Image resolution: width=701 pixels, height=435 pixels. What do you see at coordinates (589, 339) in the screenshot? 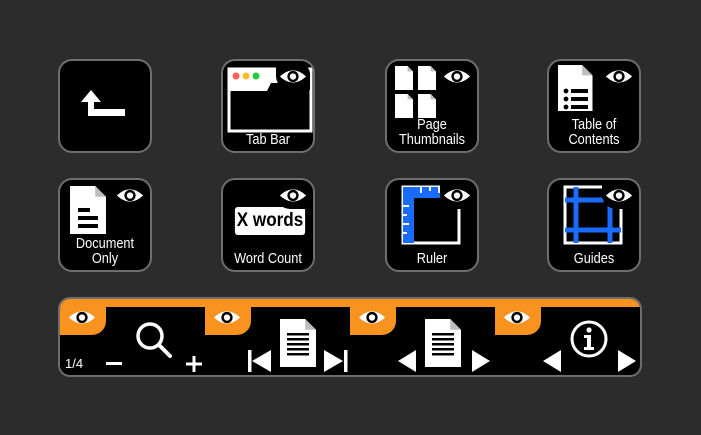
I see `info-icon` at bounding box center [589, 339].